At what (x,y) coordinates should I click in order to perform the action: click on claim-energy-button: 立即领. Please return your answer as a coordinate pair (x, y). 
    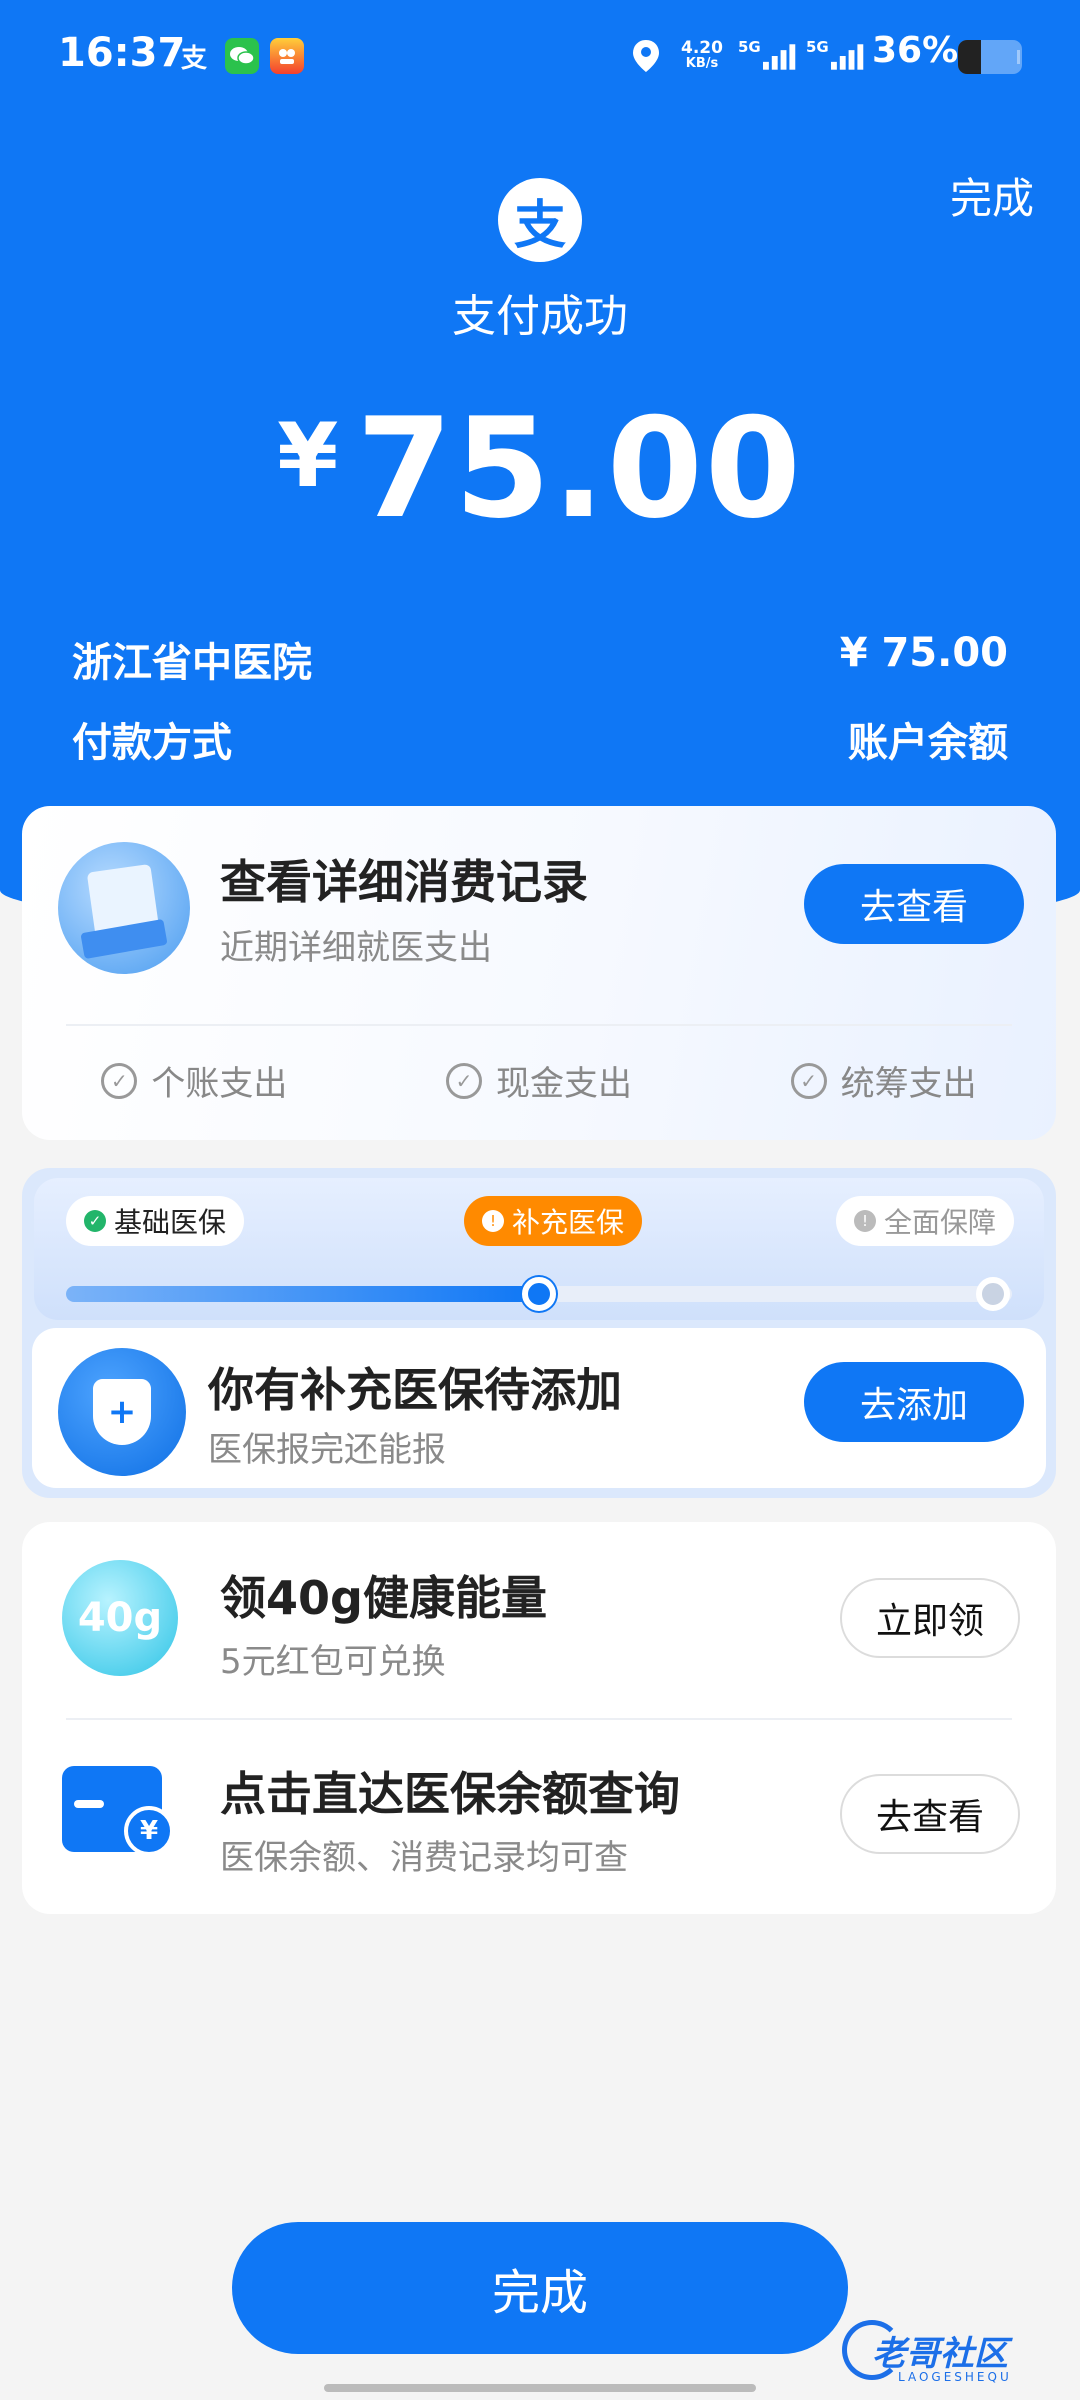
    Looking at the image, I should click on (930, 1618).